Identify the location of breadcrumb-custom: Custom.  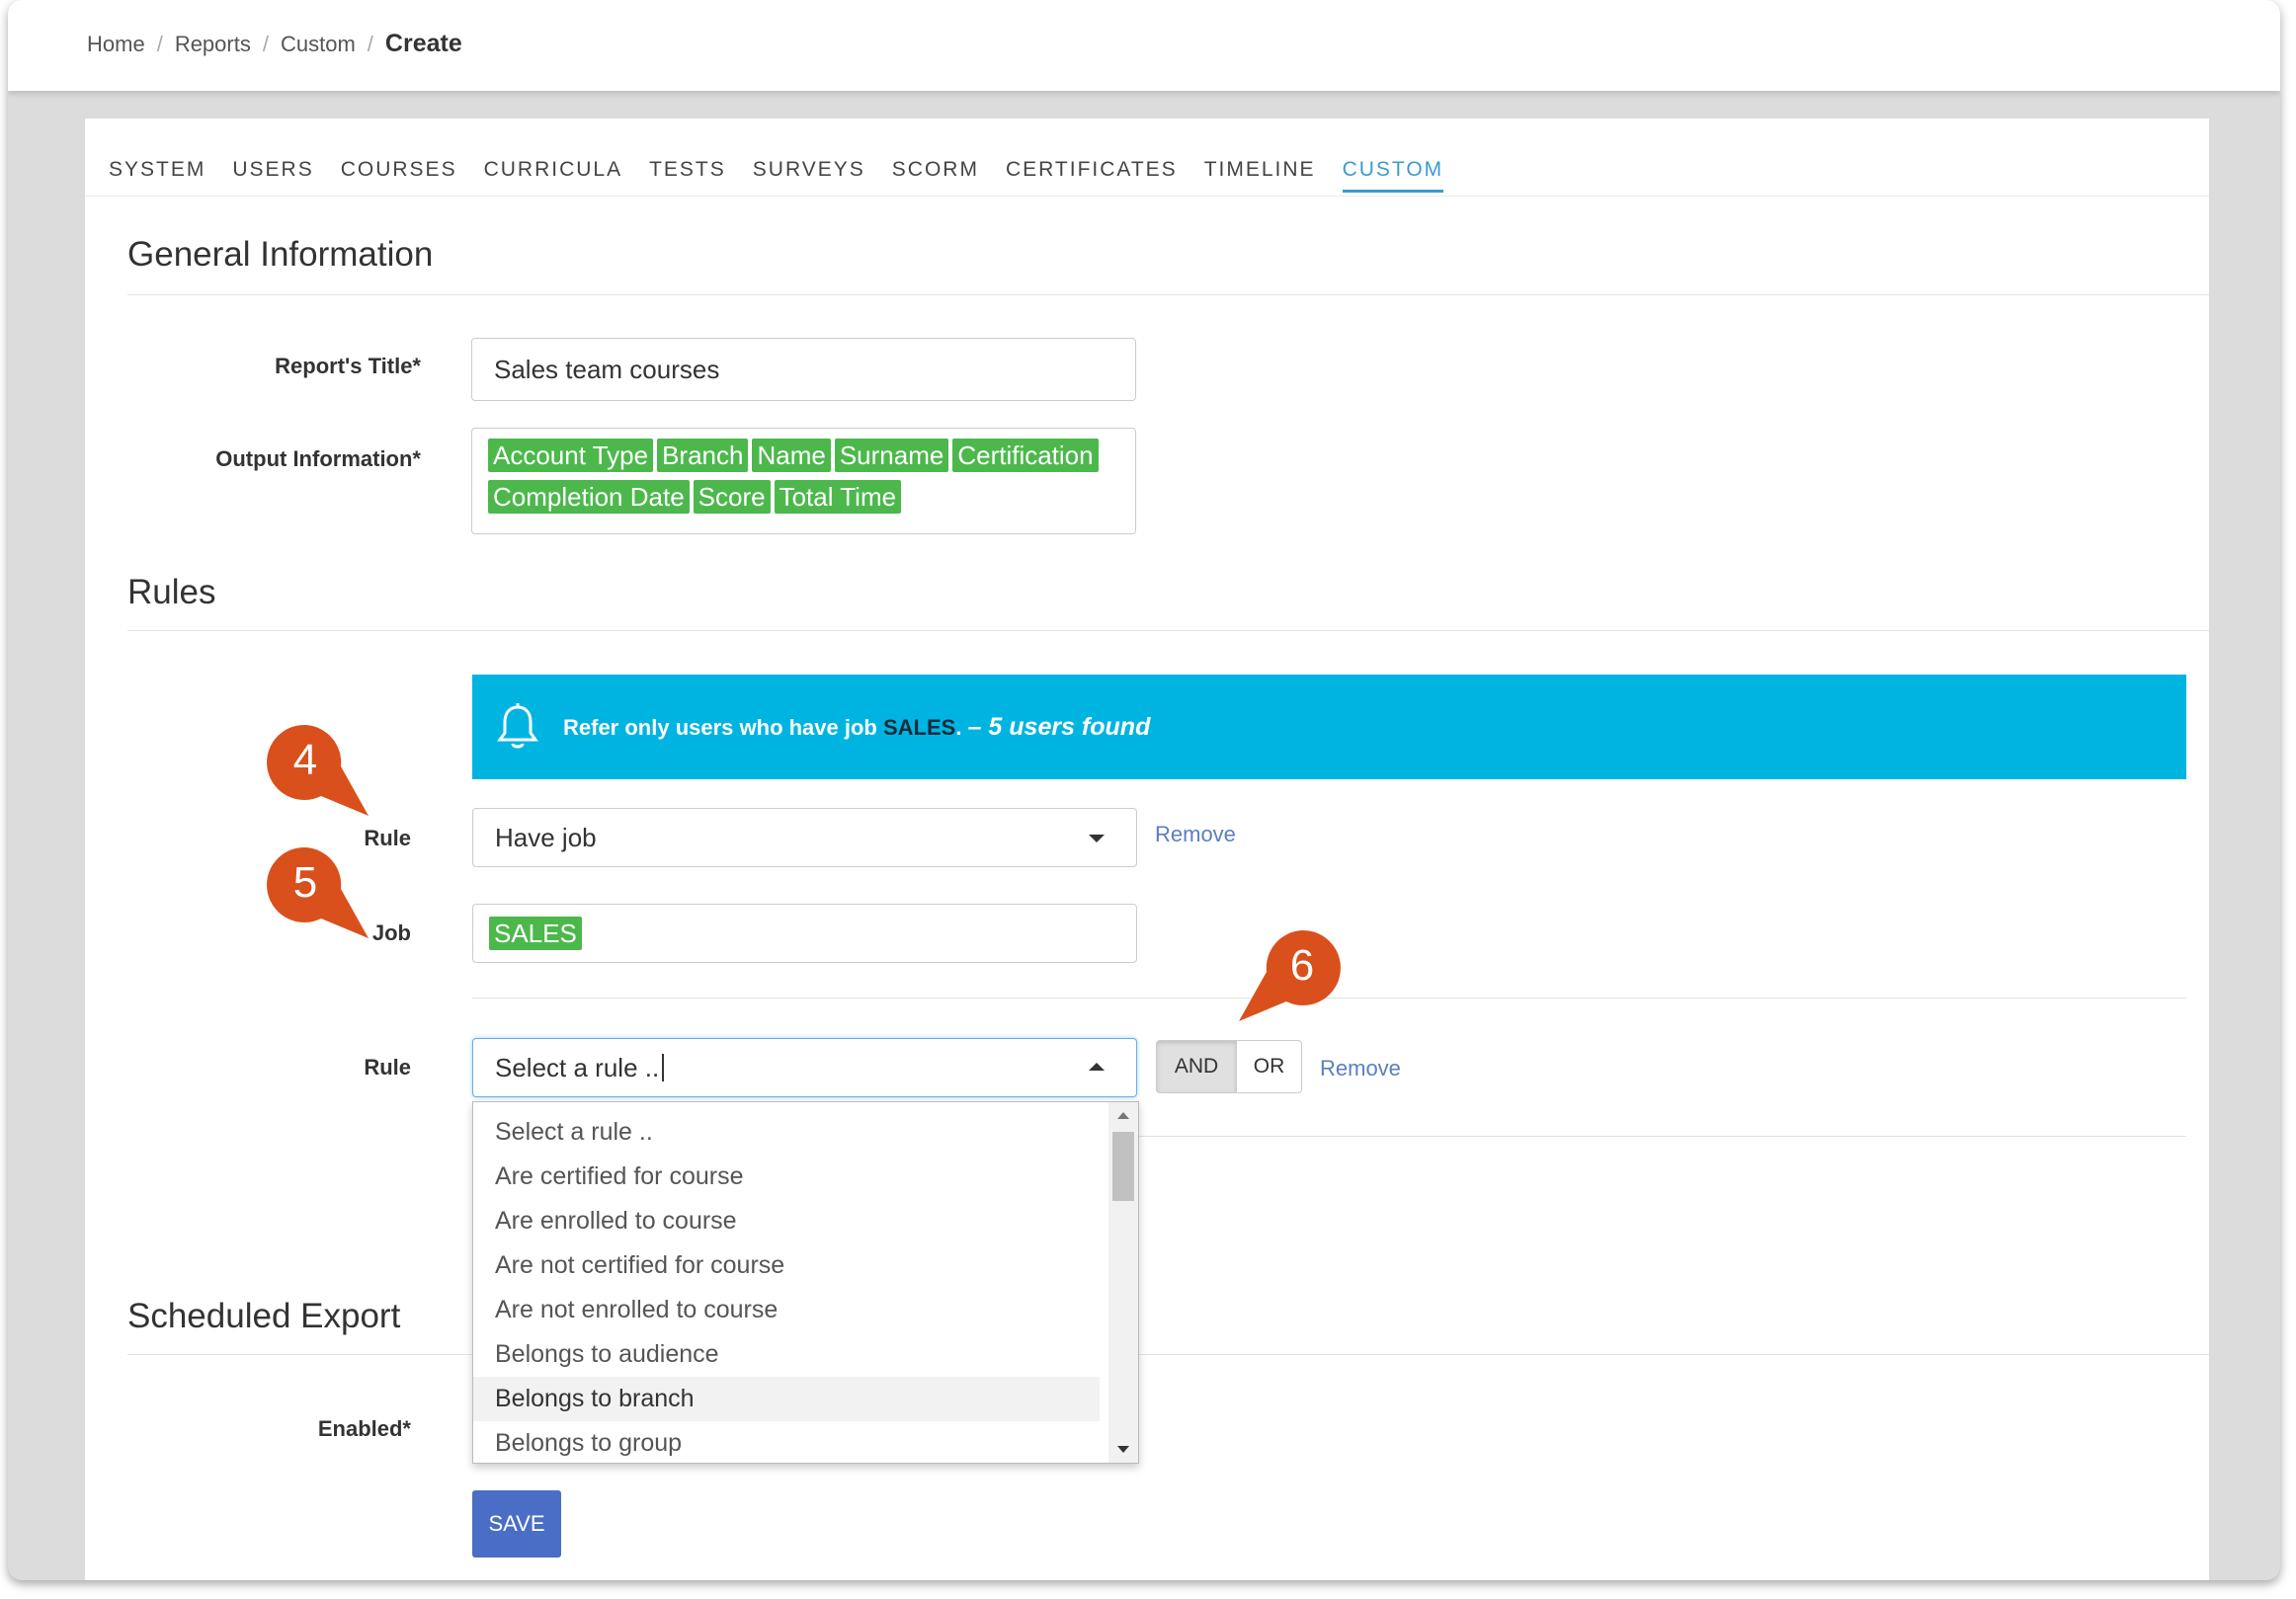
(318, 44).